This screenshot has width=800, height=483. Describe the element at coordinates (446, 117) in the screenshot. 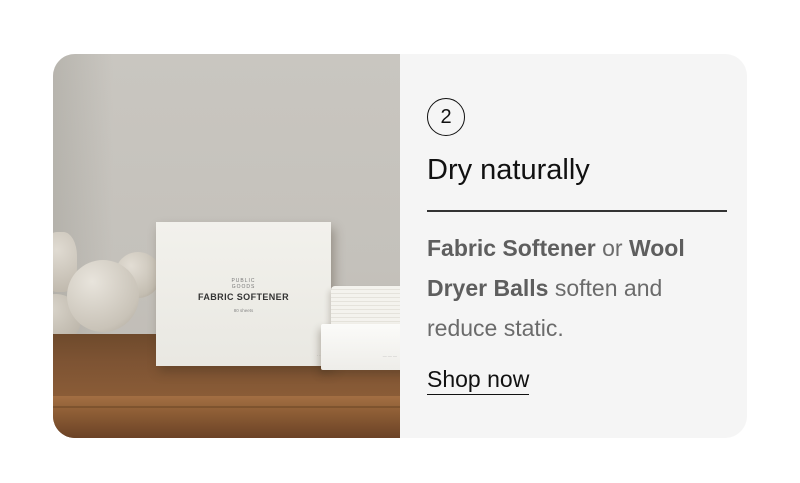

I see `step-number-badge: 2` at that location.